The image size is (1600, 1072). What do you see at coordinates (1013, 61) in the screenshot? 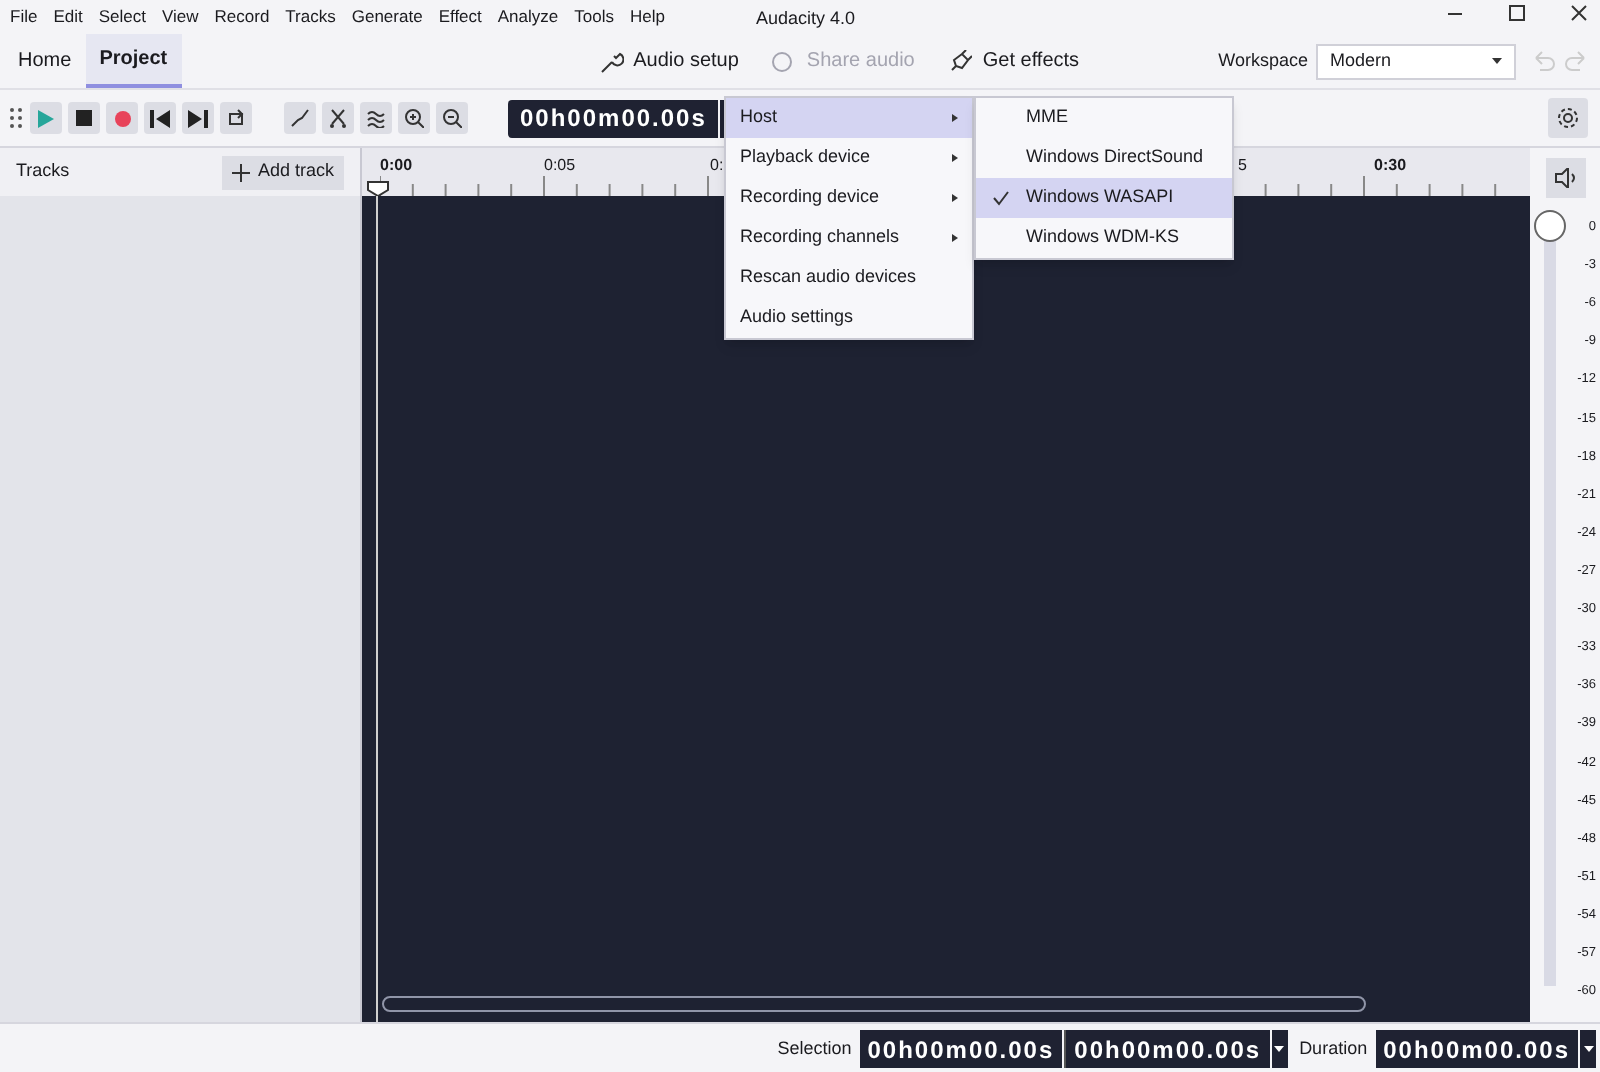
I see `toolbar-button: Get effects` at bounding box center [1013, 61].